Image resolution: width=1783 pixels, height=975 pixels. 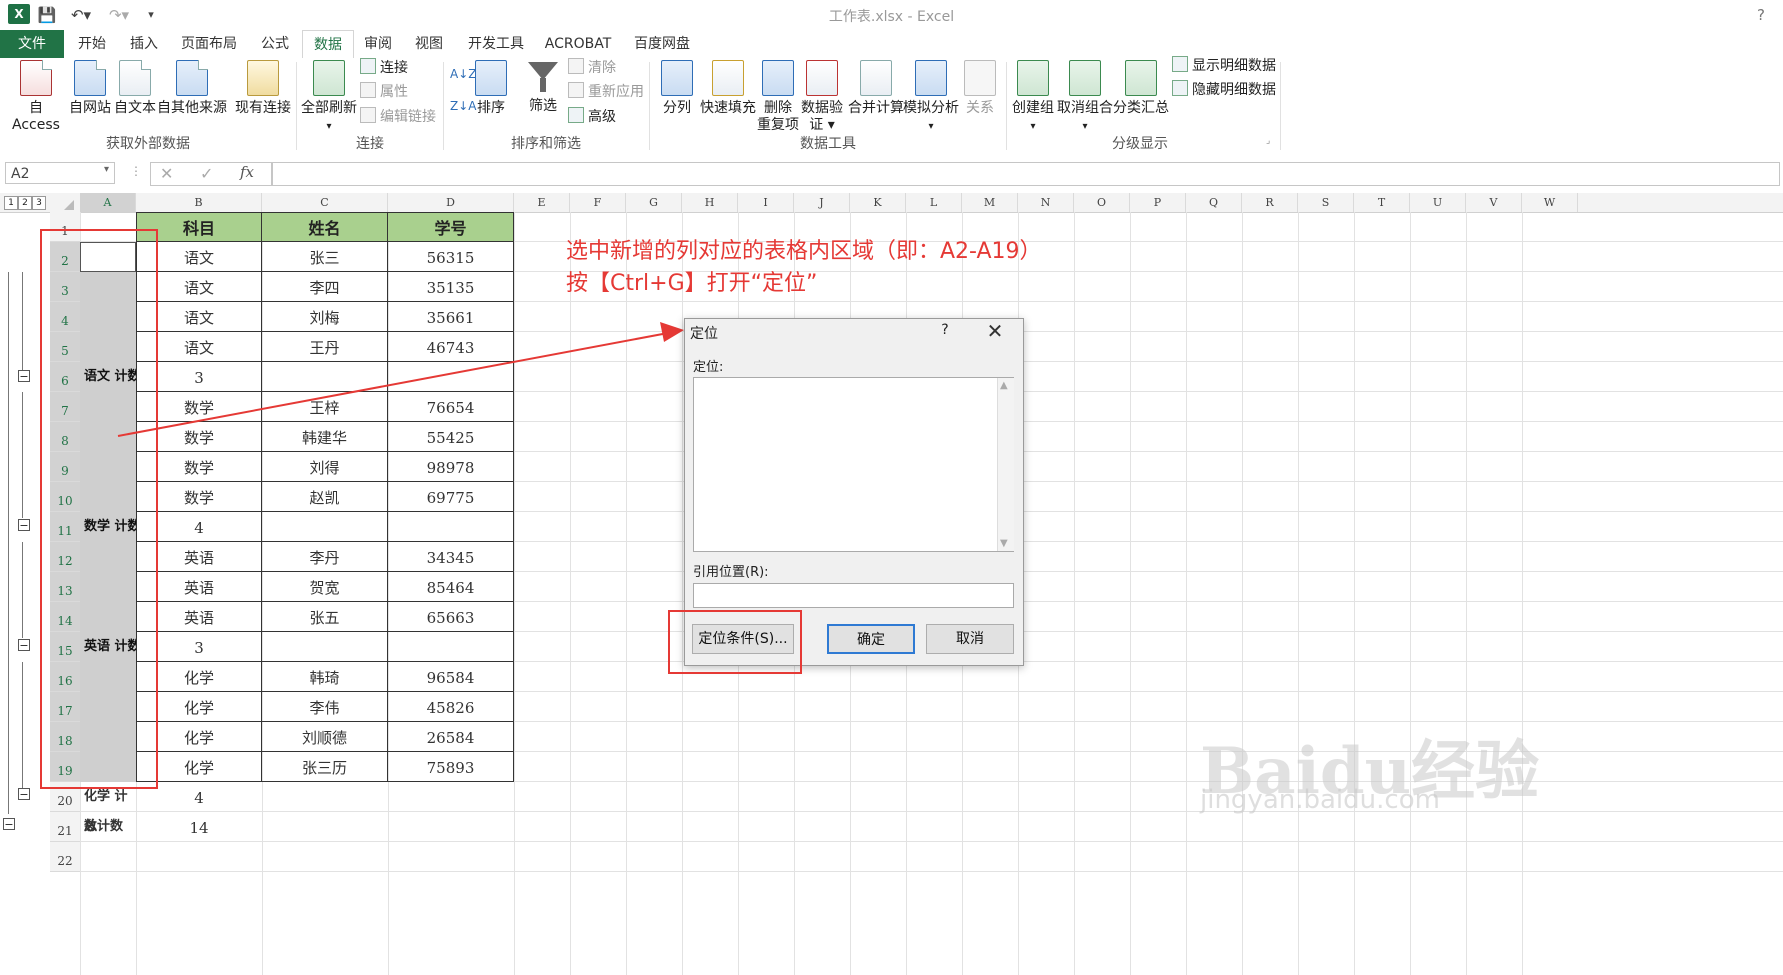 I want to click on scroll-down-icon: ▼, so click(x=1004, y=543).